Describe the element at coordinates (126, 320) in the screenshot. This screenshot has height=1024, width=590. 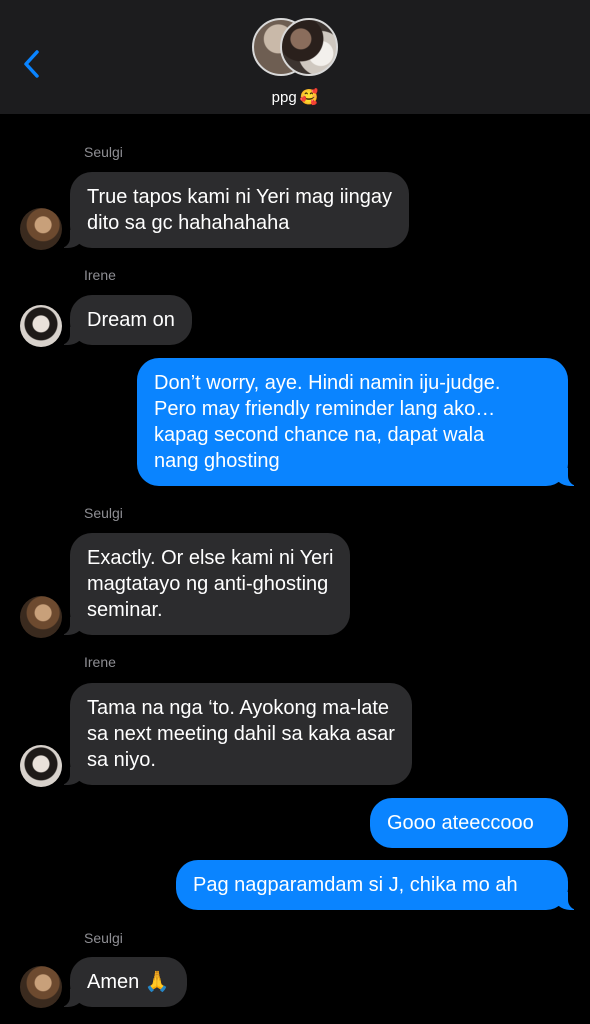
I see `incoming-message-bubble: Dream on` at that location.